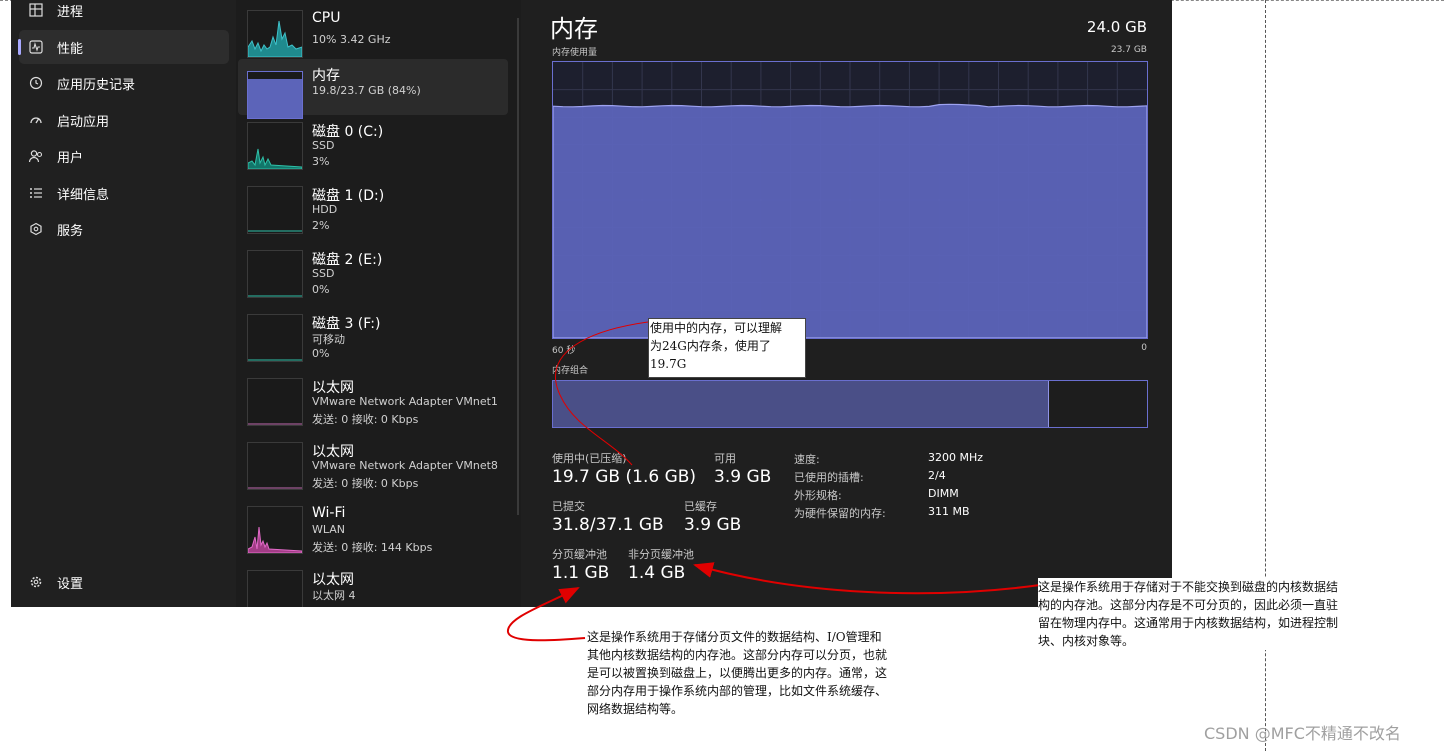  What do you see at coordinates (1302, 733) in the screenshot?
I see `watermark: CSDN @MFC不精通不改名` at bounding box center [1302, 733].